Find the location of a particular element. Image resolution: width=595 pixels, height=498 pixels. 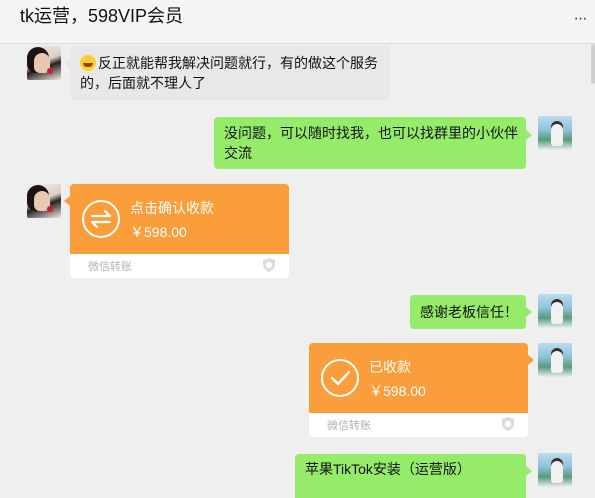

chat-title: tk运营，598VIP会员 is located at coordinates (102, 16).